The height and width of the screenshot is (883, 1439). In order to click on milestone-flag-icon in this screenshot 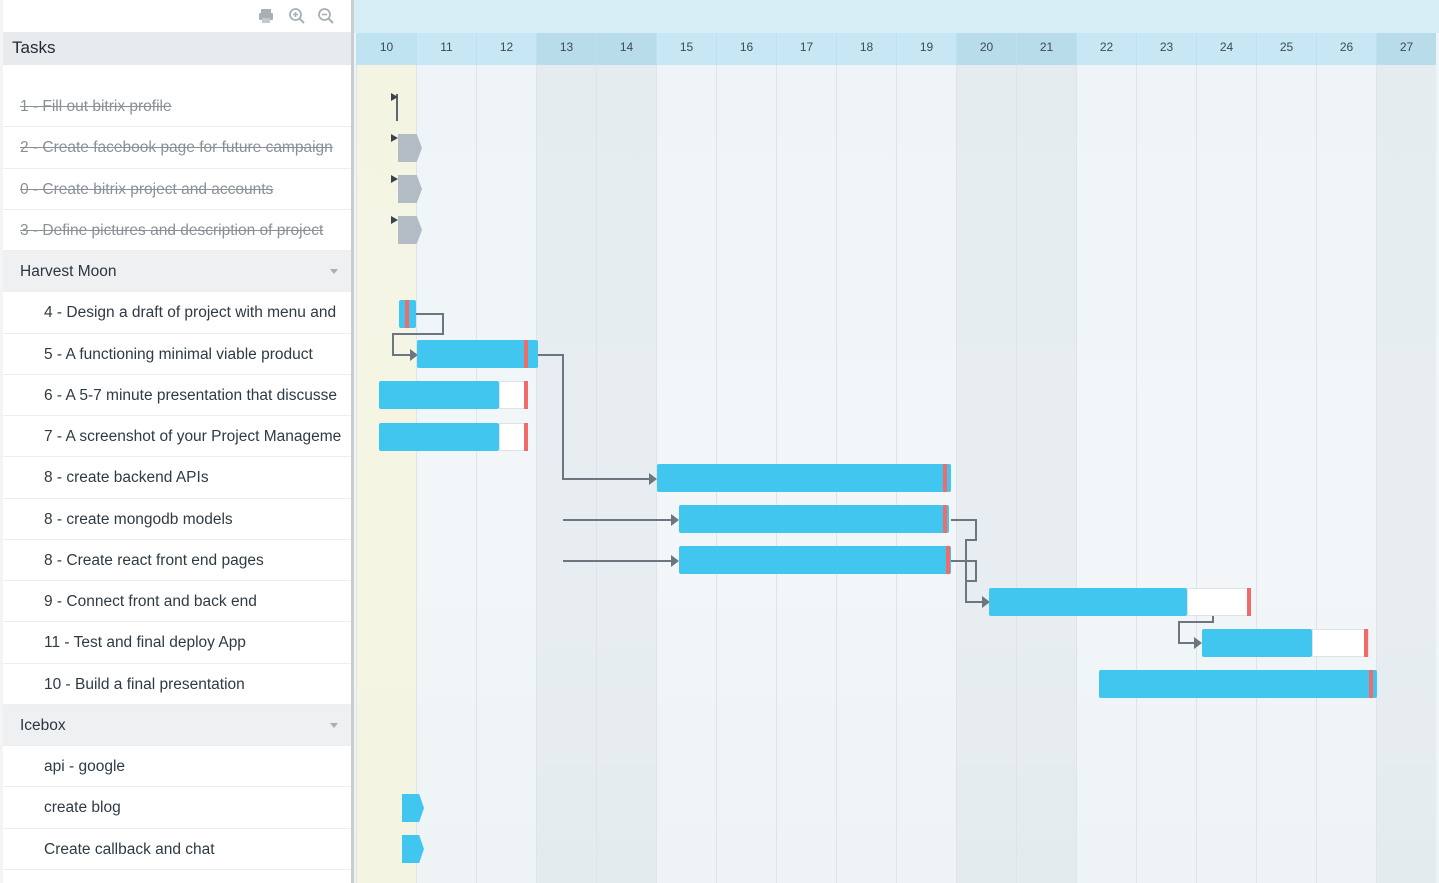, I will do `click(394, 97)`.